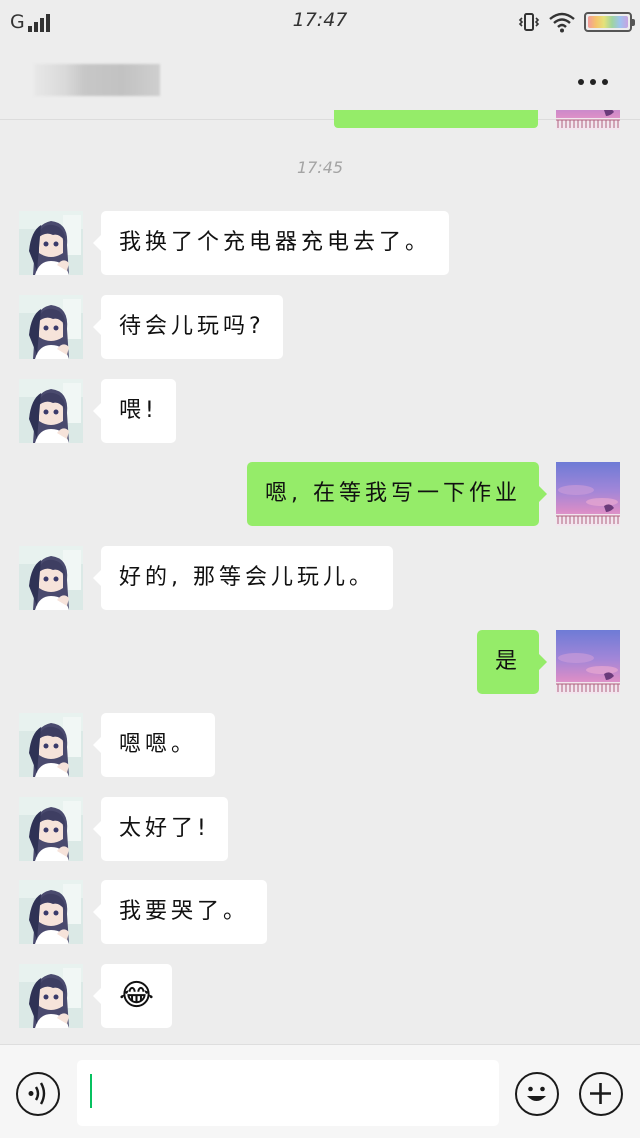  I want to click on message-row: 嗯, 在等我写一下作业, so click(320, 494).